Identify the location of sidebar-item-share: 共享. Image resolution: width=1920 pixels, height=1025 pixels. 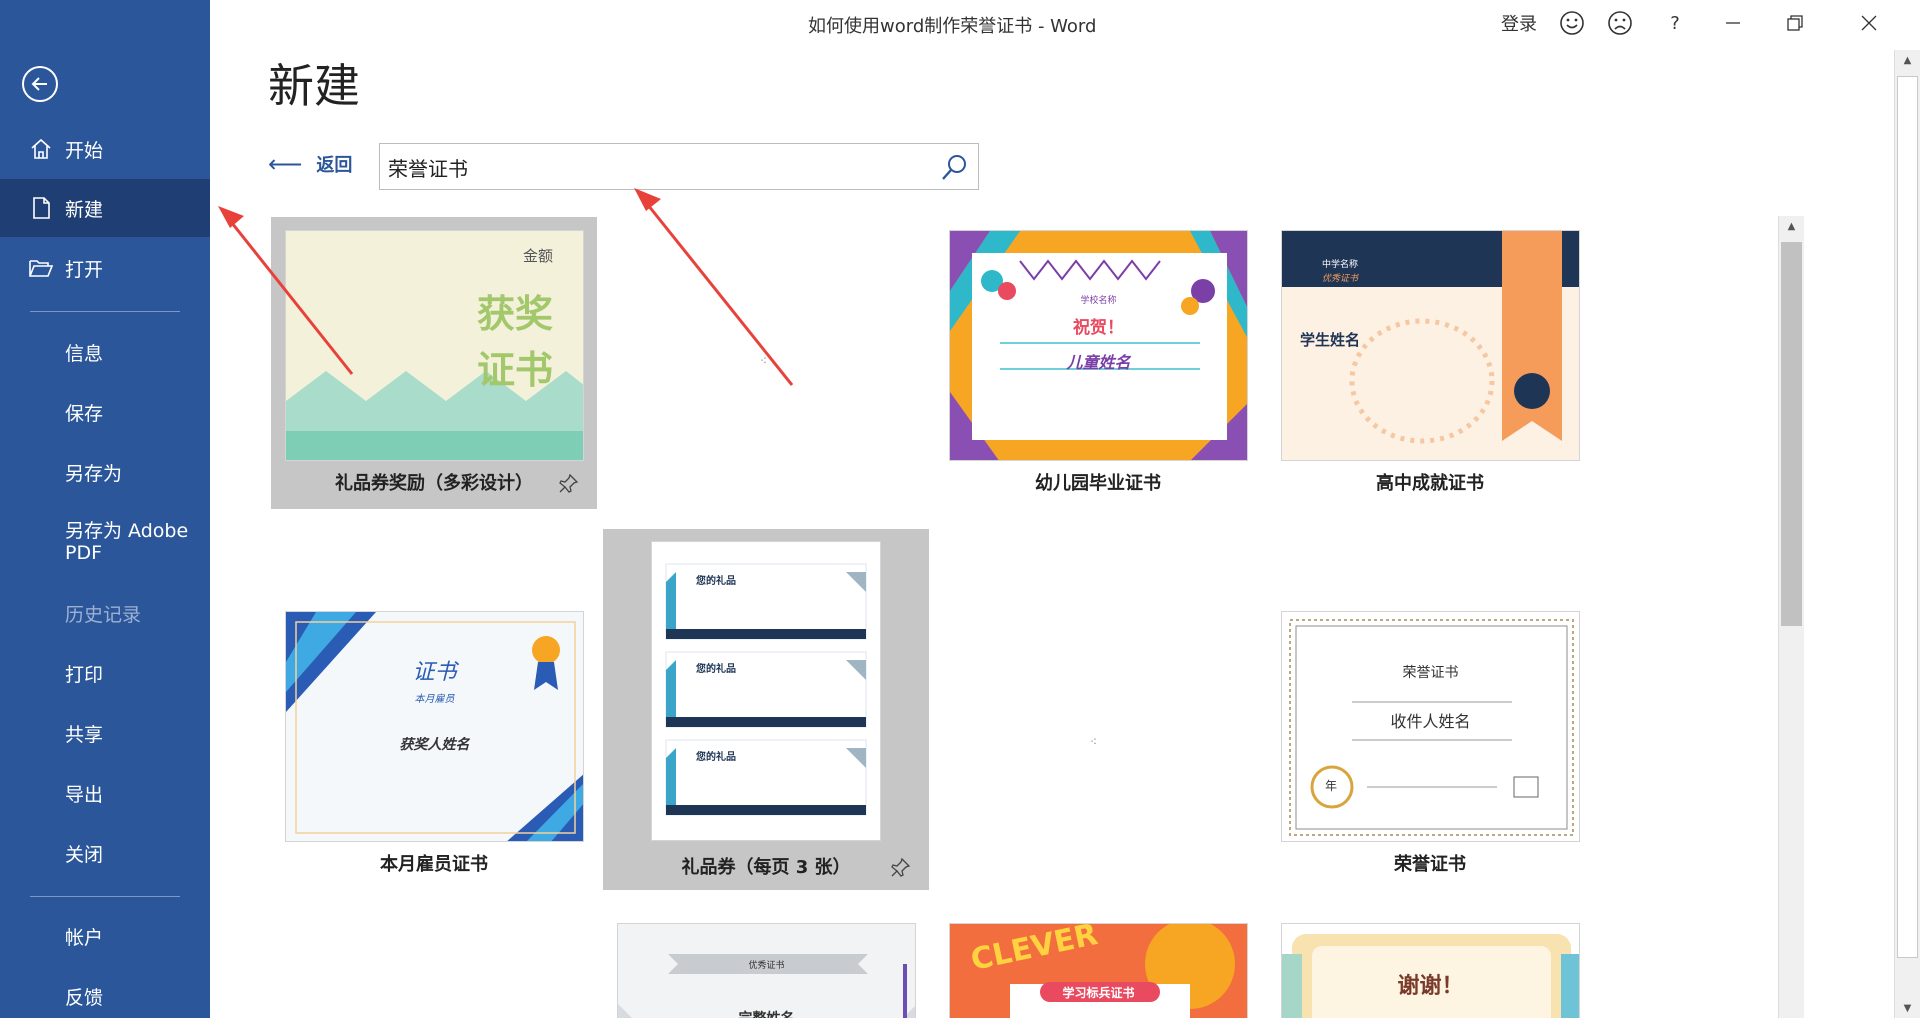
(105, 733).